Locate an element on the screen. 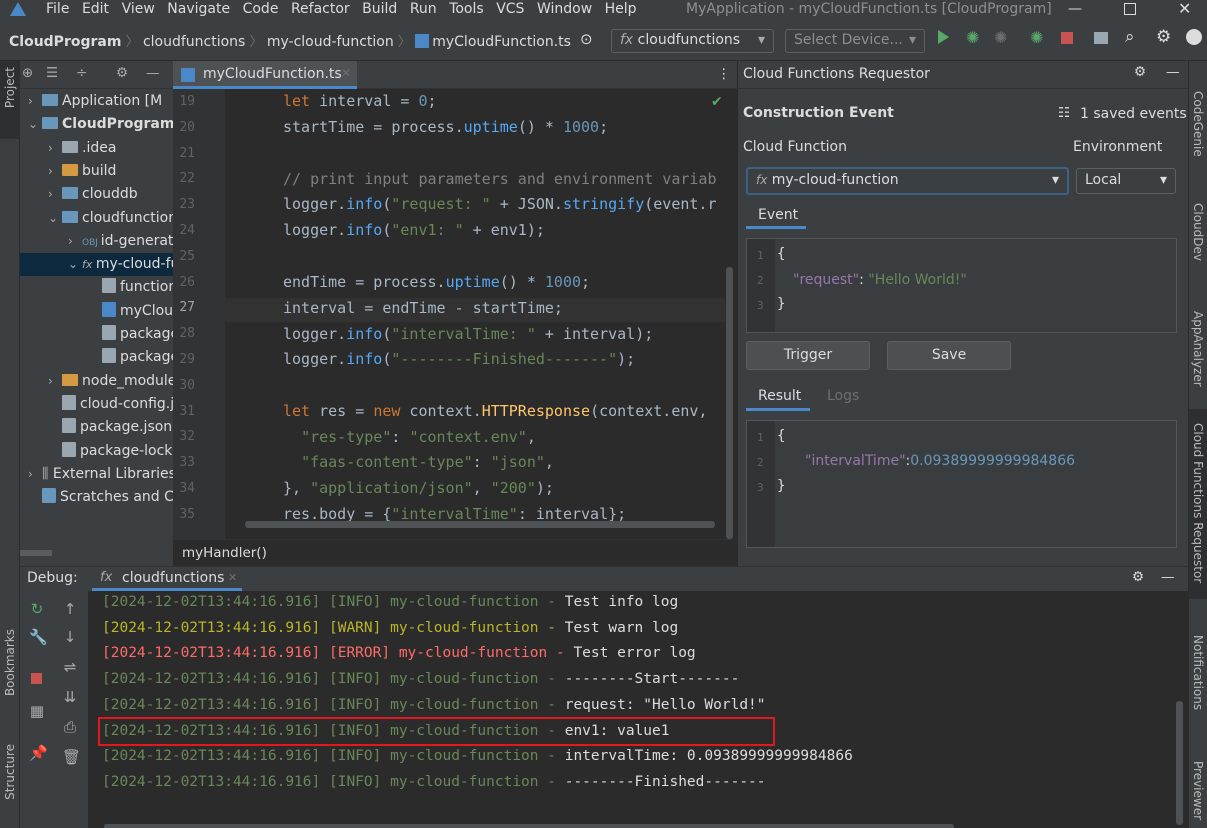 This screenshot has height=828, width=1207. stop-icon is located at coordinates (1067, 38).